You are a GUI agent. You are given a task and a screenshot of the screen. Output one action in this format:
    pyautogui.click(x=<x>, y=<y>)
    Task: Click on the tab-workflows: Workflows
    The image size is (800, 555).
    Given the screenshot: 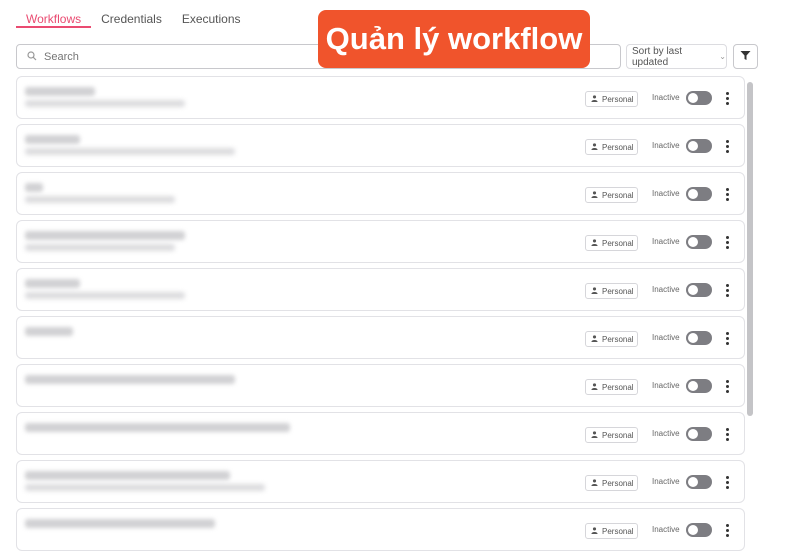 What is the action you would take?
    pyautogui.click(x=54, y=14)
    